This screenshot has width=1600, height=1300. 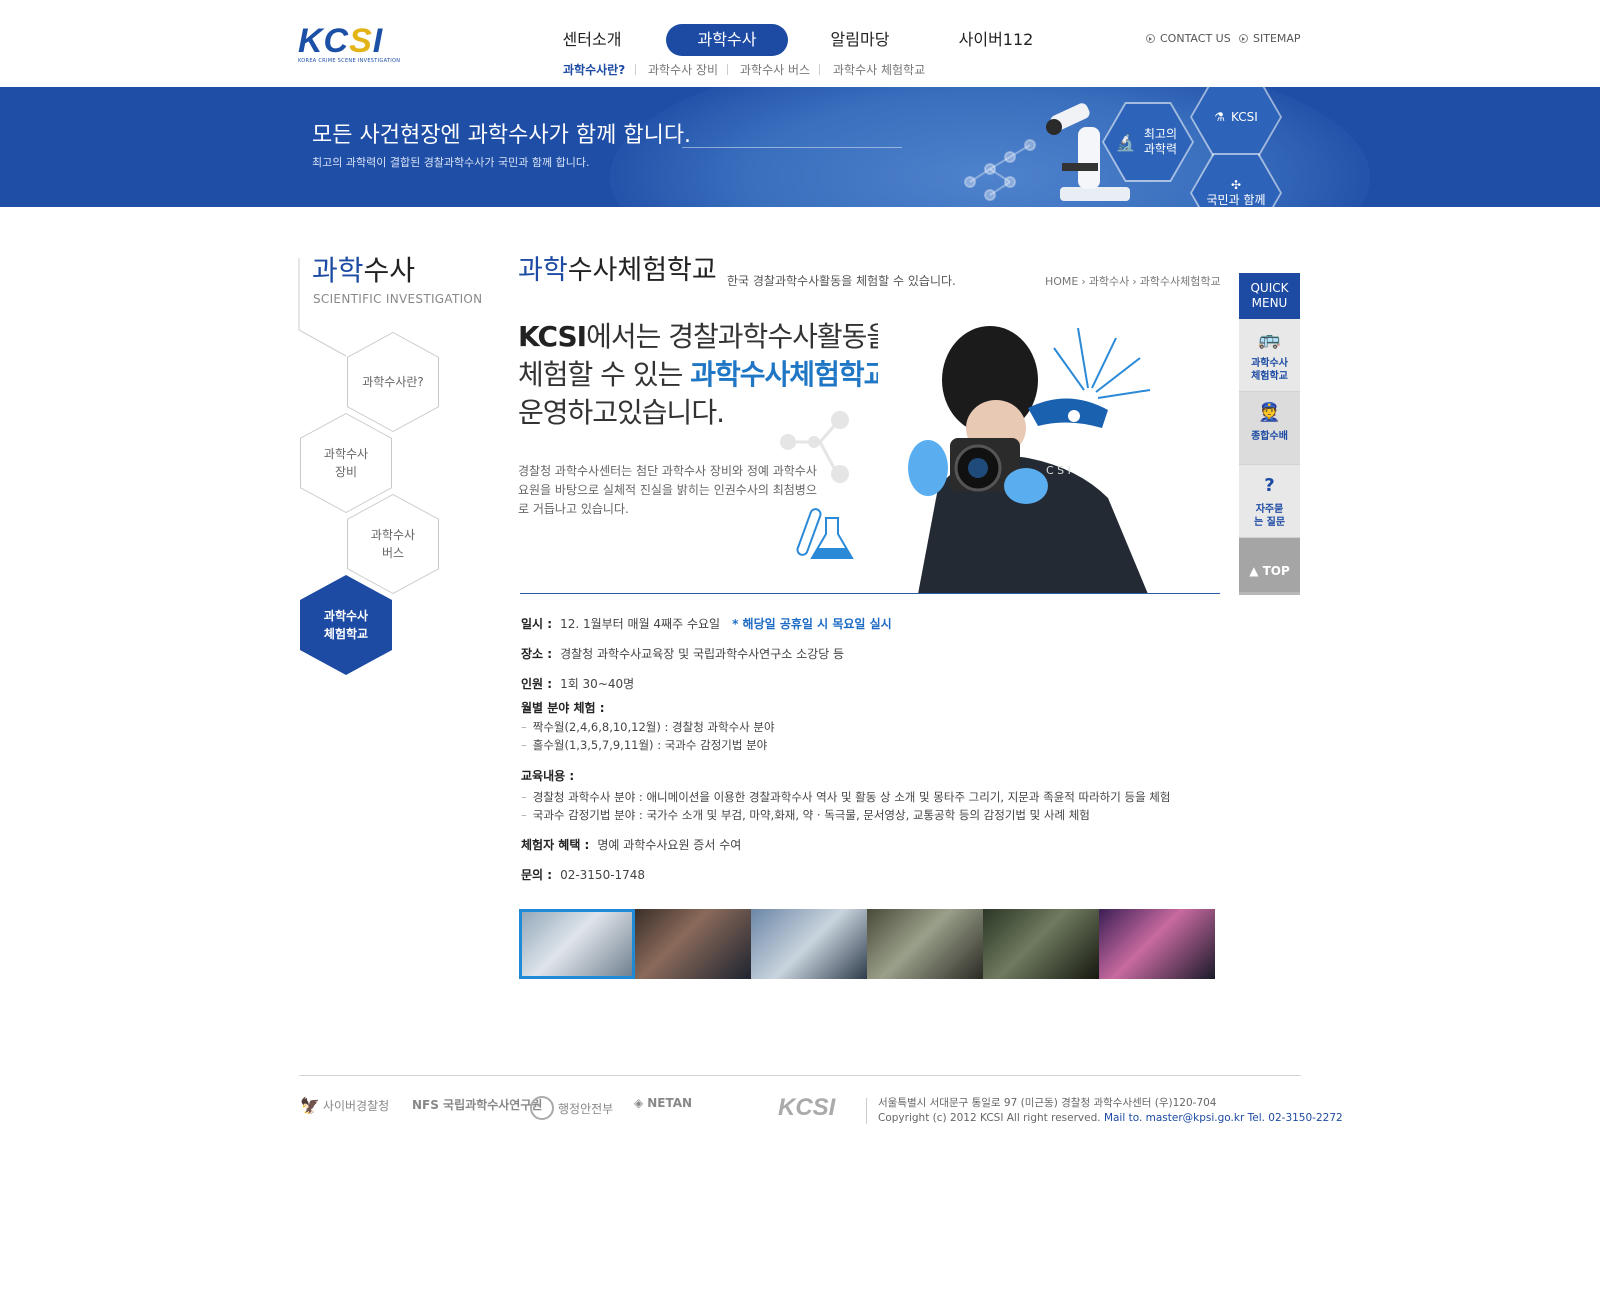 What do you see at coordinates (682, 653) in the screenshot?
I see `info-place: 장소 : 경찰청 과학수사교육장 및 국립과학수사연구소 소강당 등` at bounding box center [682, 653].